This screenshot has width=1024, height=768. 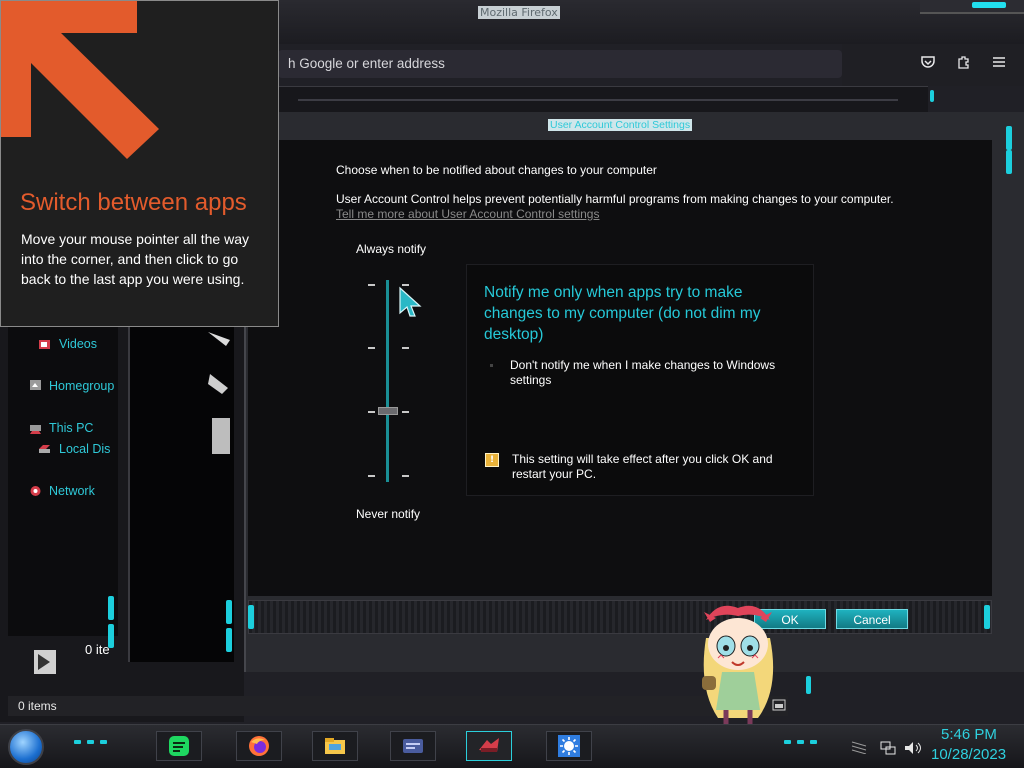 I want to click on taskbar, so click(x=512, y=746).